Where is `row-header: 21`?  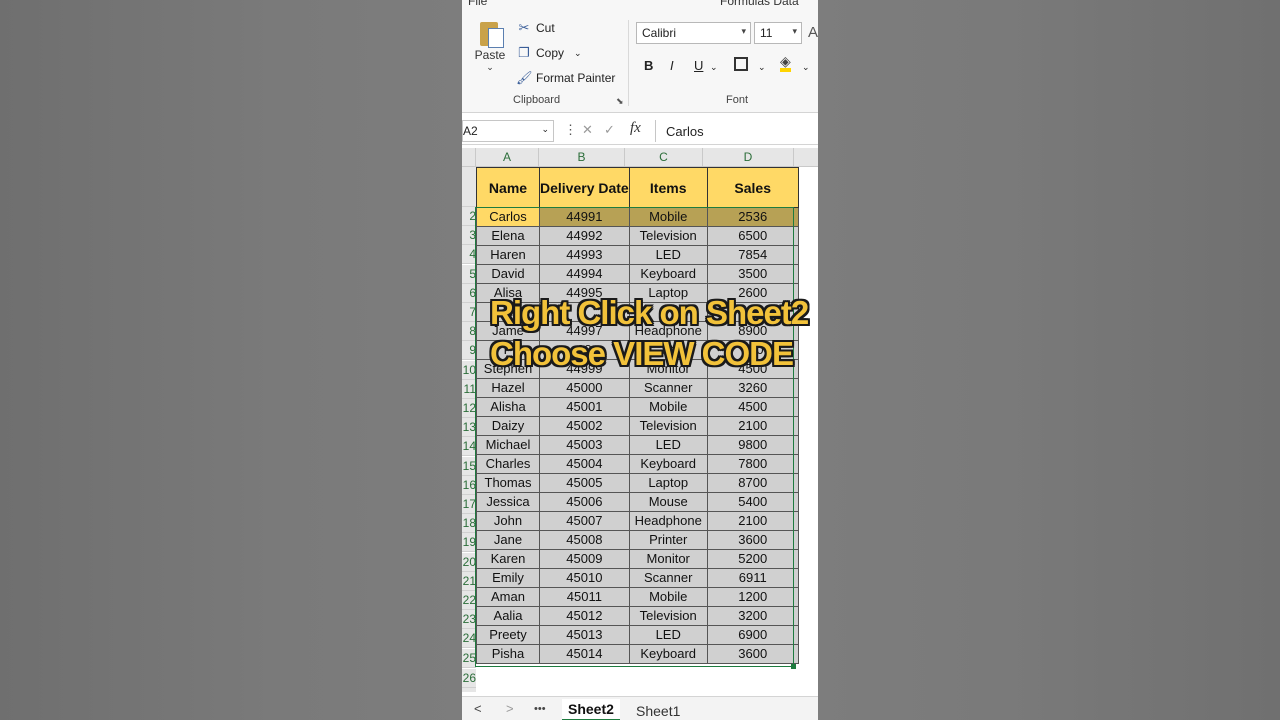 row-header: 21 is located at coordinates (469, 581).